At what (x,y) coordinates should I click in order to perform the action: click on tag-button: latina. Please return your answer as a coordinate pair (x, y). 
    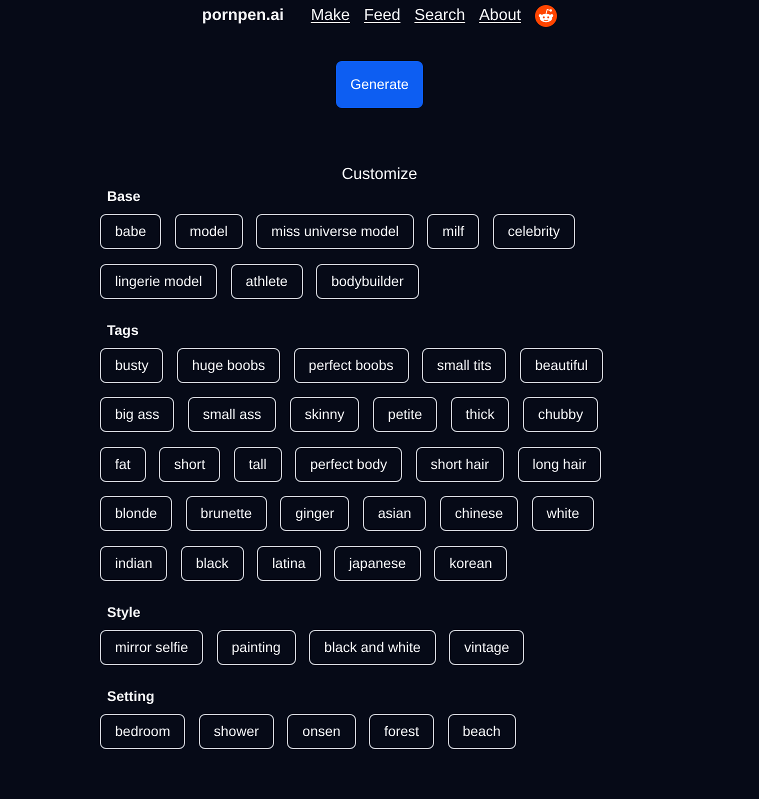
    Looking at the image, I should click on (289, 563).